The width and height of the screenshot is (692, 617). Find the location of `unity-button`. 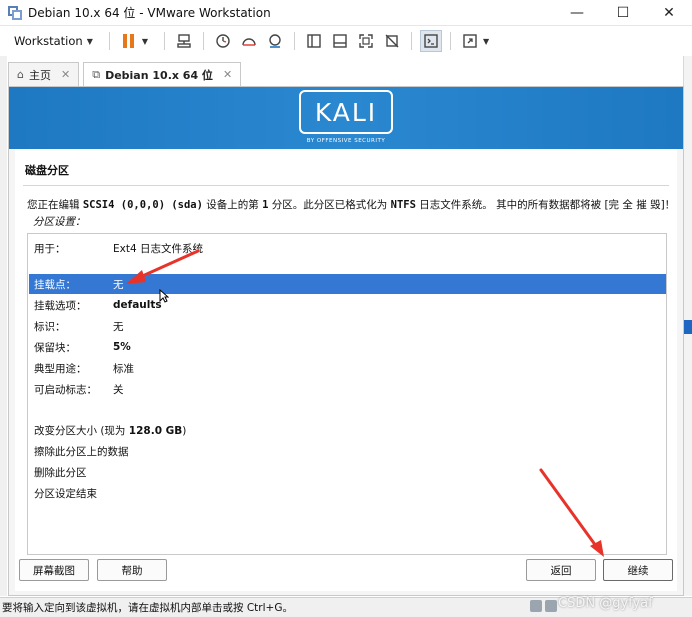

unity-button is located at coordinates (392, 41).